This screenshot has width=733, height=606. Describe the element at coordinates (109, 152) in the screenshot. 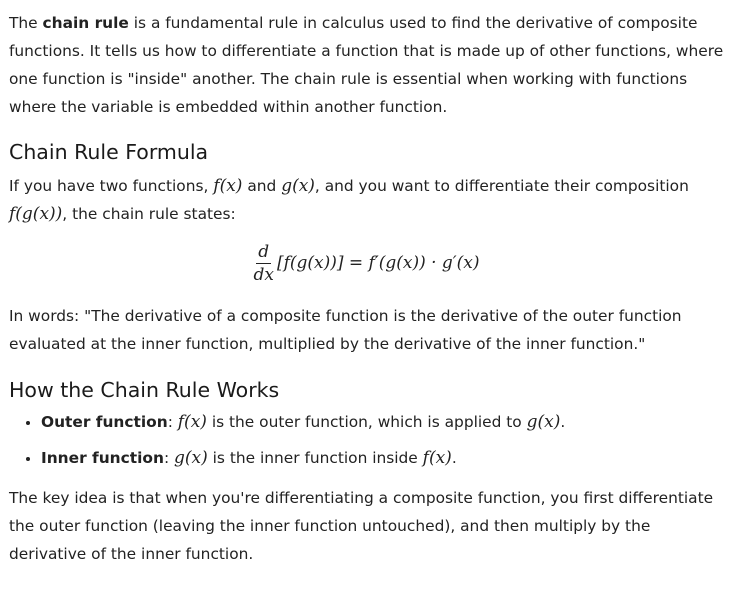

I see `chain-rule-formula-heading: Chain Rule Formula` at that location.